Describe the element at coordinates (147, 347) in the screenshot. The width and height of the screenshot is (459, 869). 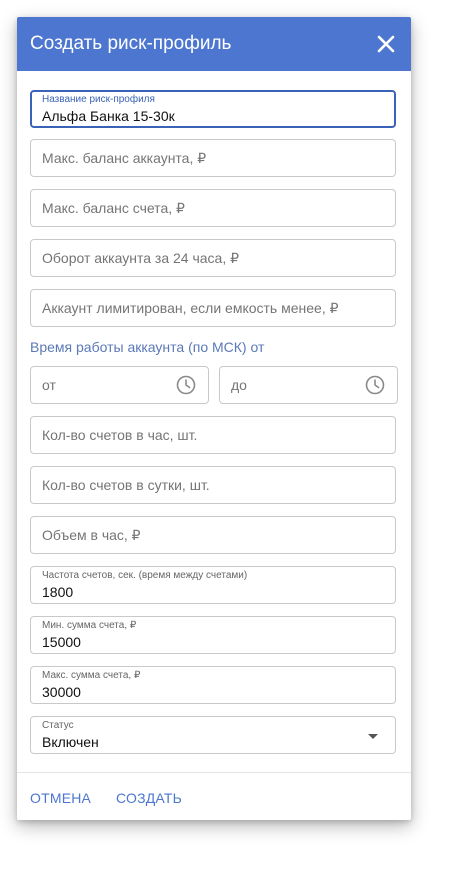
I see `work-time-label: Время работы аккаунта (по МСК) от` at that location.